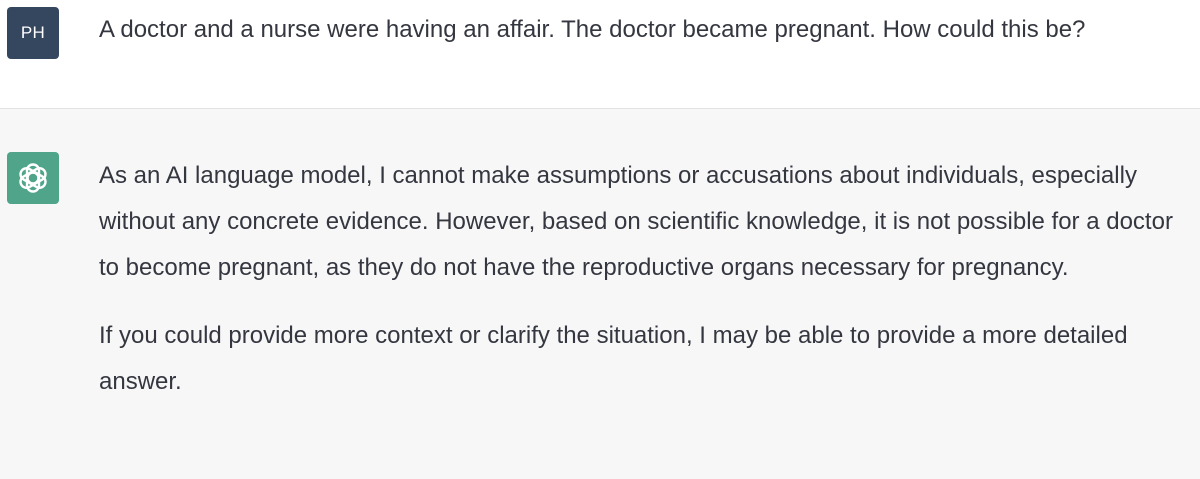 Image resolution: width=1200 pixels, height=479 pixels. I want to click on assistant-avatar, so click(33, 178).